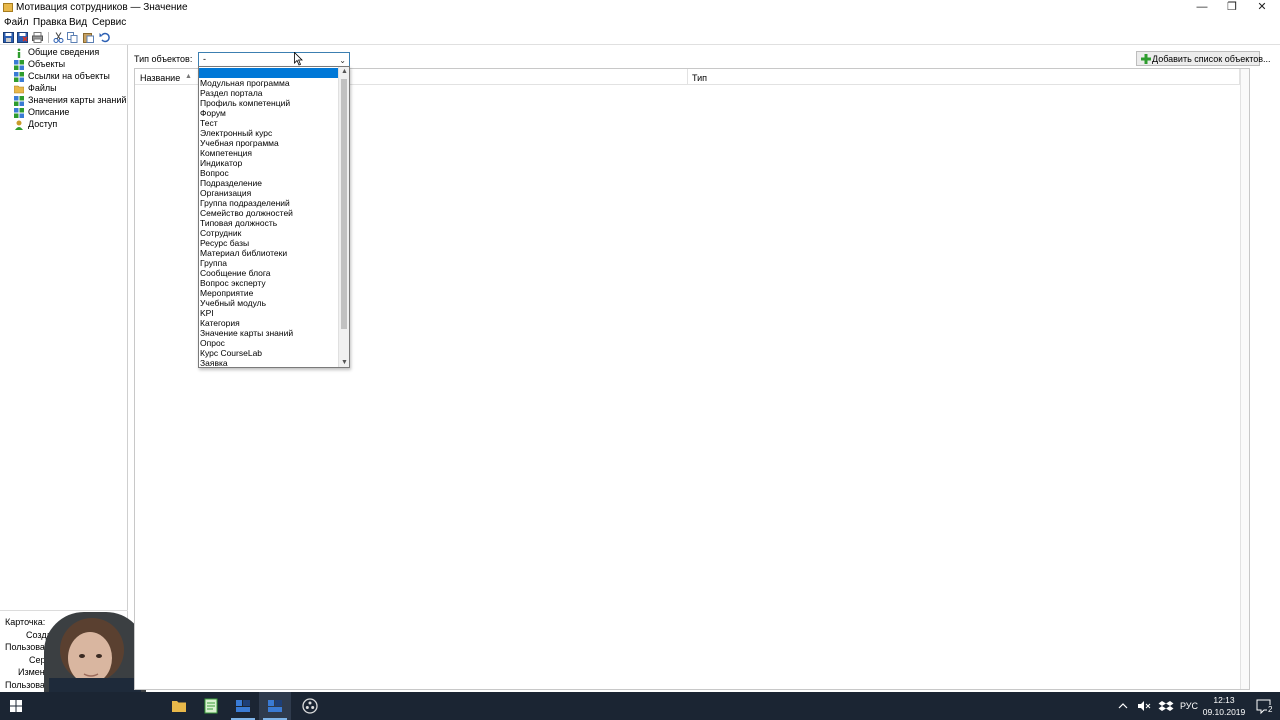 This screenshot has height=720, width=1280. What do you see at coordinates (268, 353) in the screenshot?
I see `dropdown-option: Курс CourseLab` at bounding box center [268, 353].